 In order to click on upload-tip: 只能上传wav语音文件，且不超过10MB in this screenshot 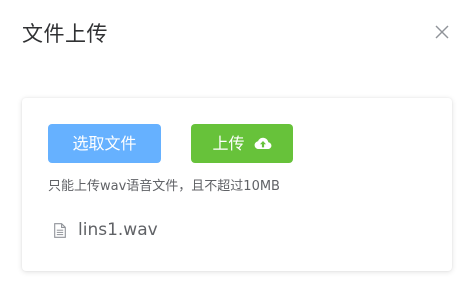, I will do `click(164, 186)`.